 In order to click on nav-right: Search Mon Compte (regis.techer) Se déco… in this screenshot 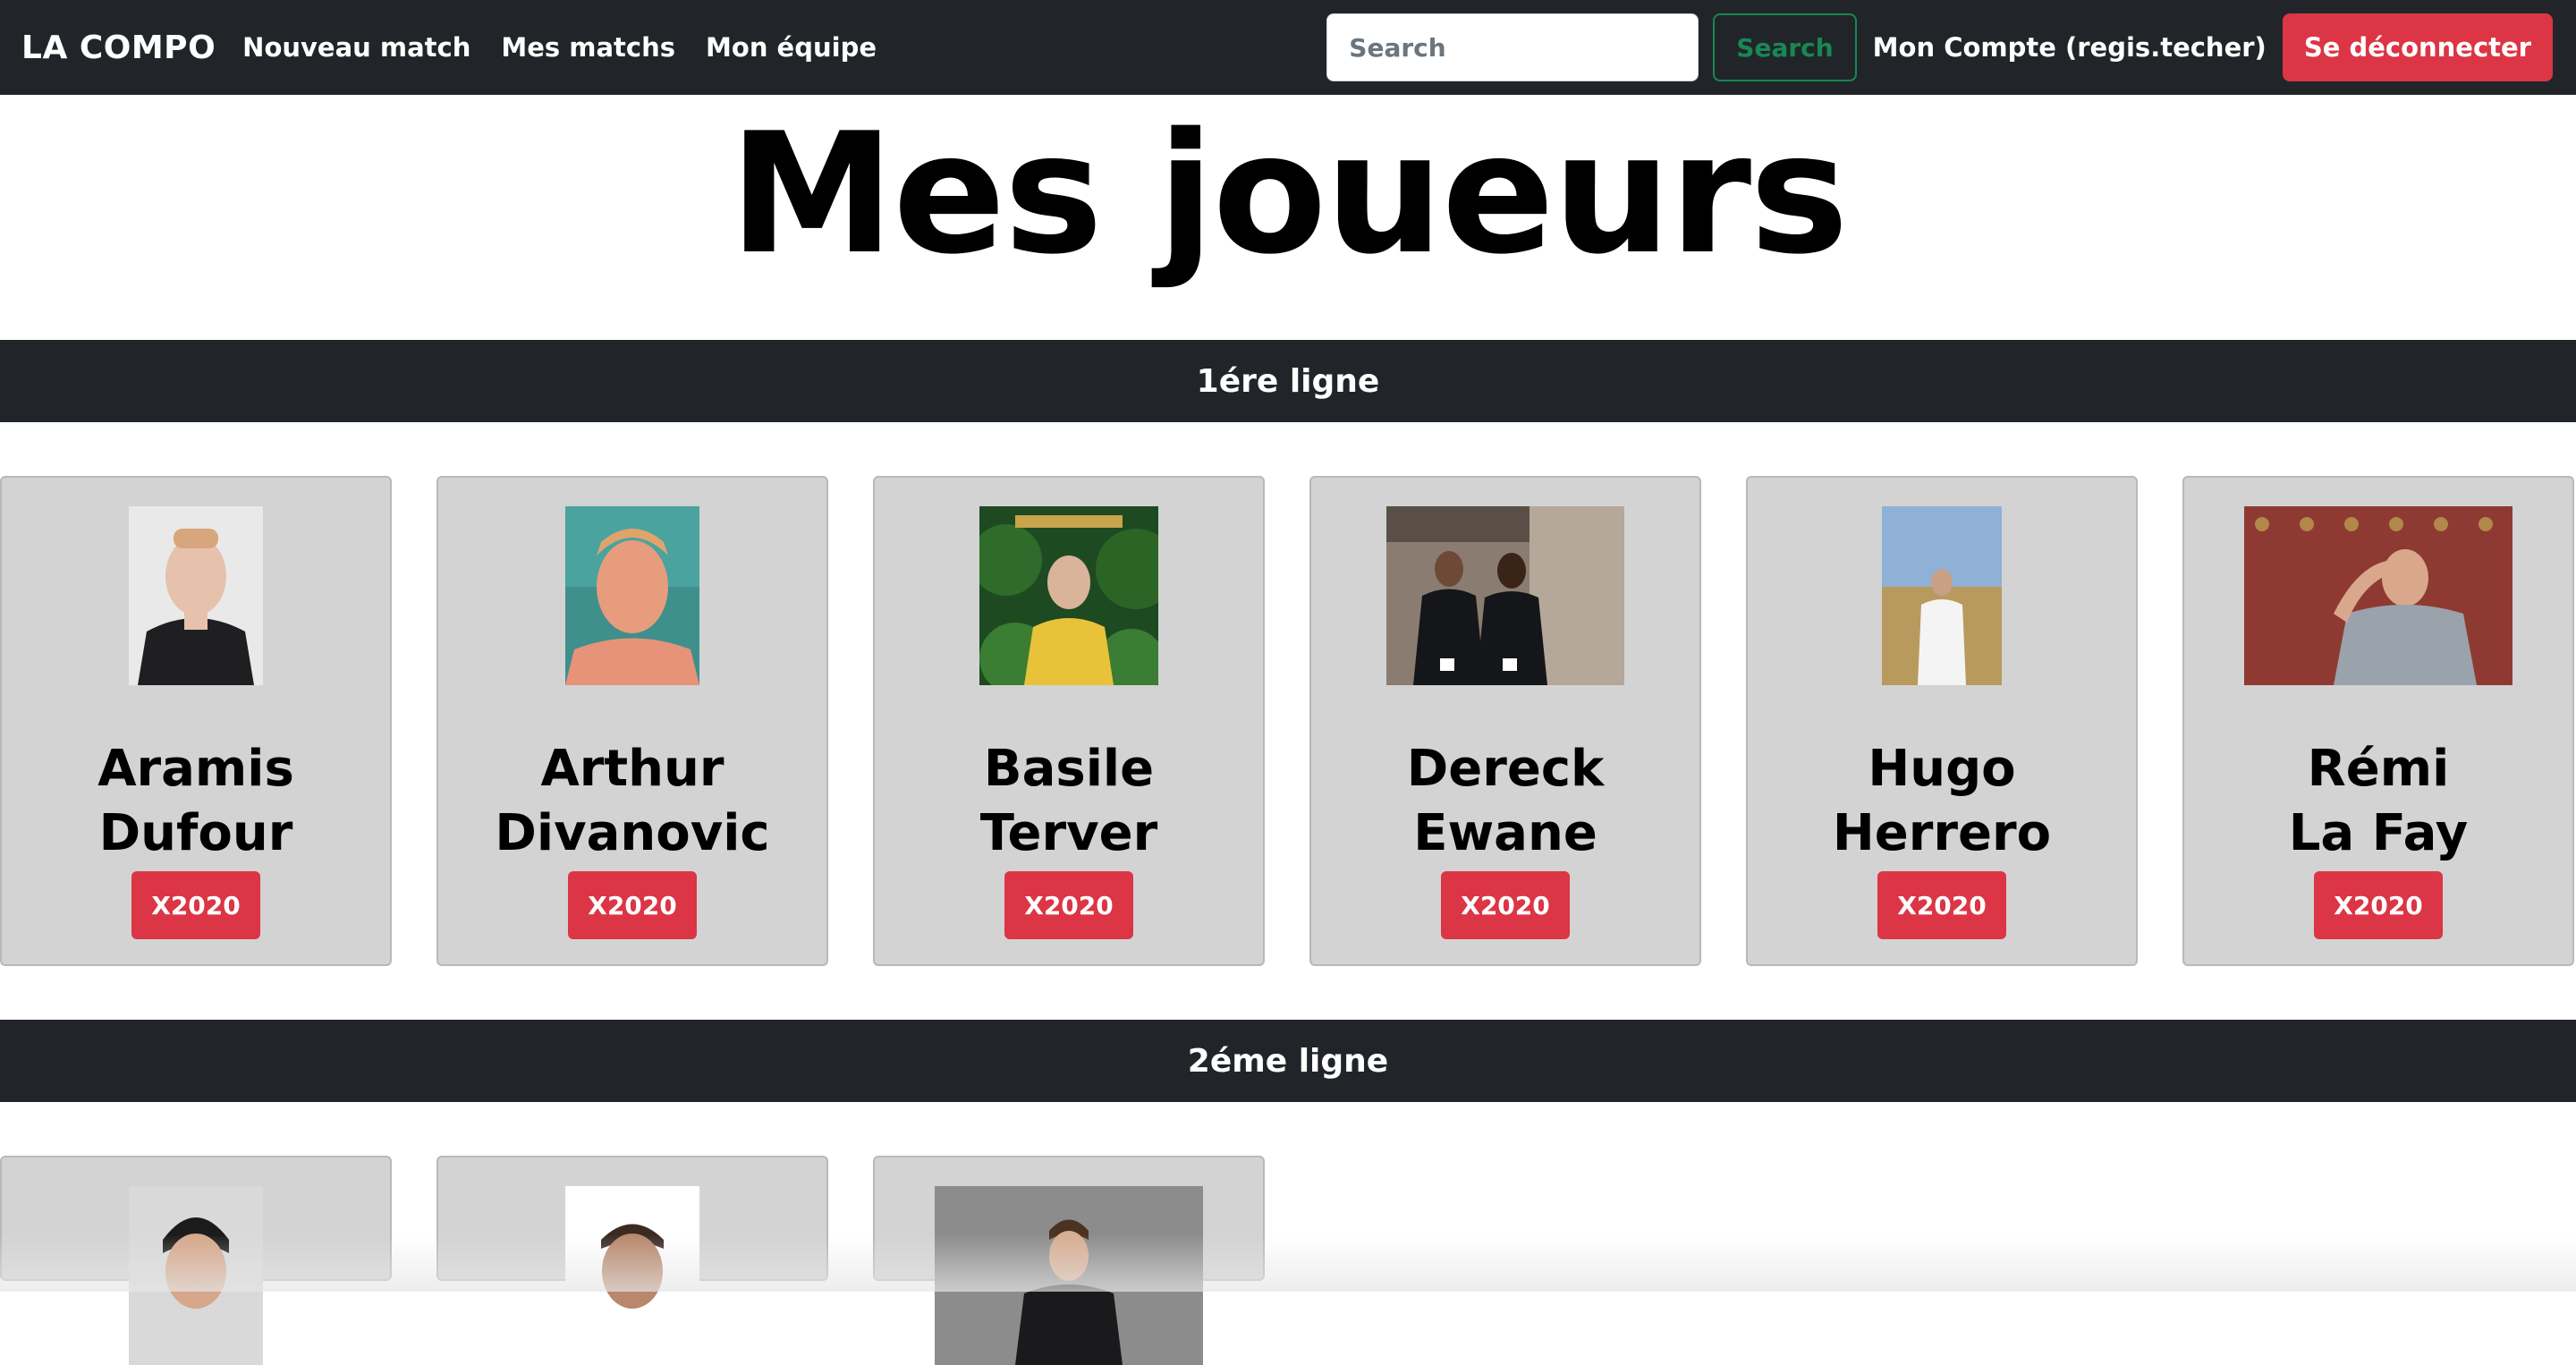, I will do `click(1951, 47)`.